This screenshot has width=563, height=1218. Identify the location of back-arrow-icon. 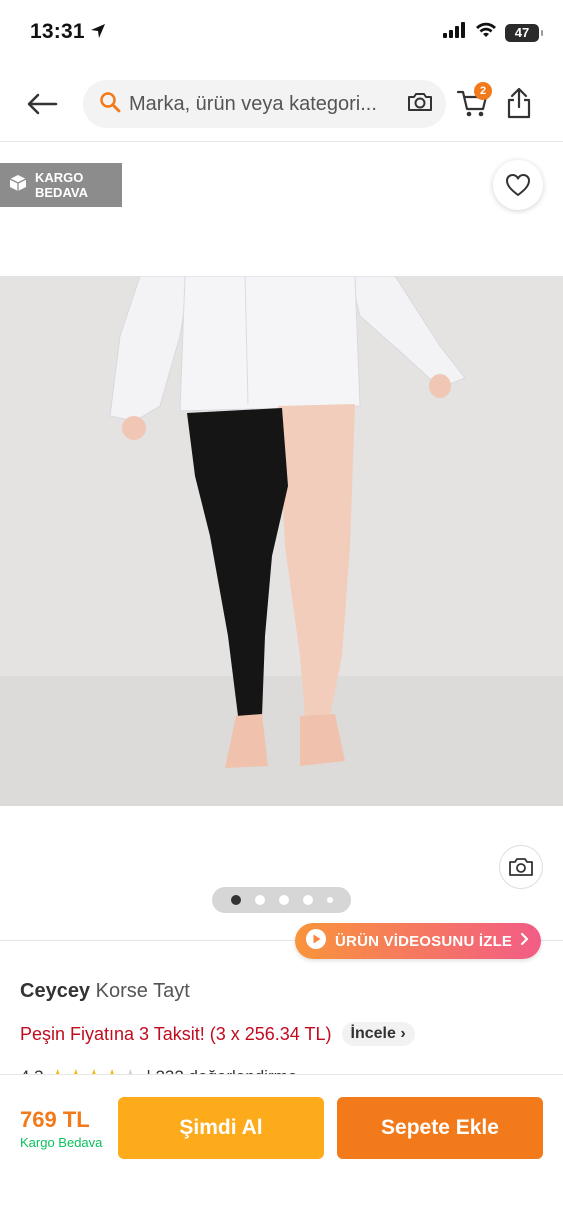
(42, 104).